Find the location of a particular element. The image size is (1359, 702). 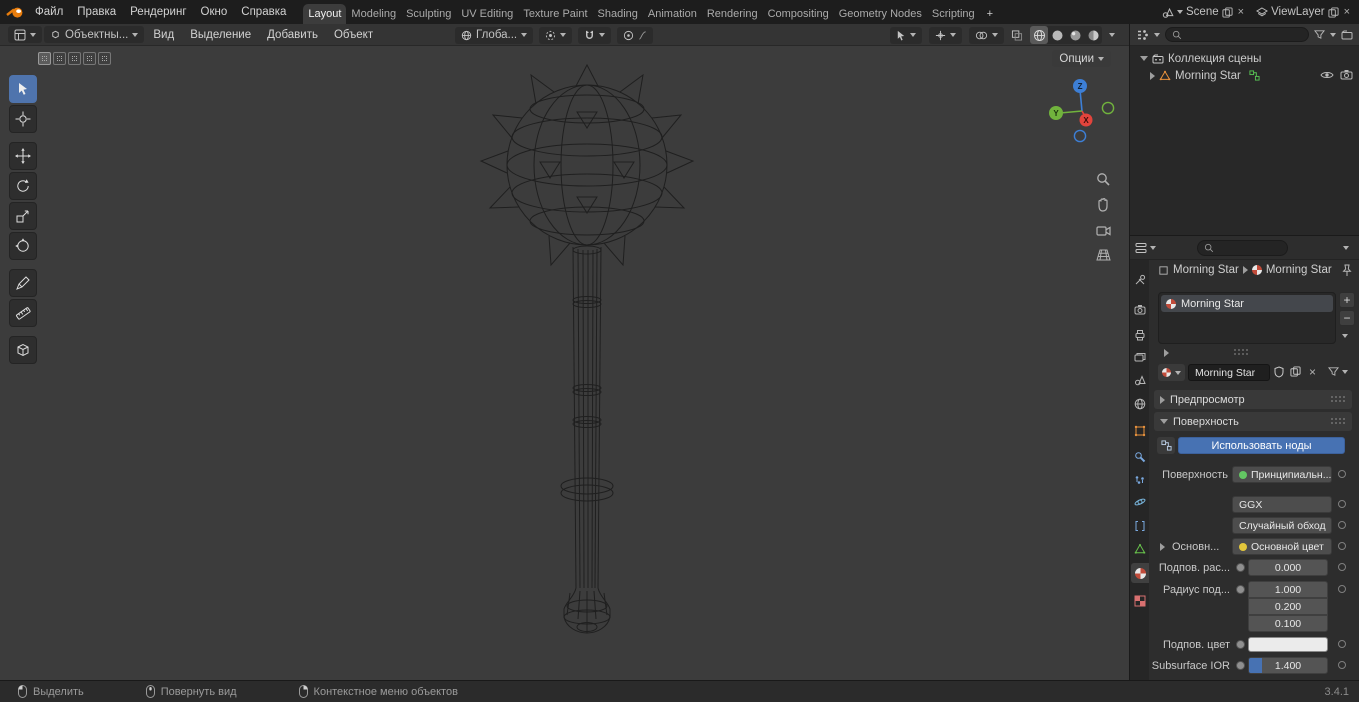

add-workspace-button: + is located at coordinates (990, 14).